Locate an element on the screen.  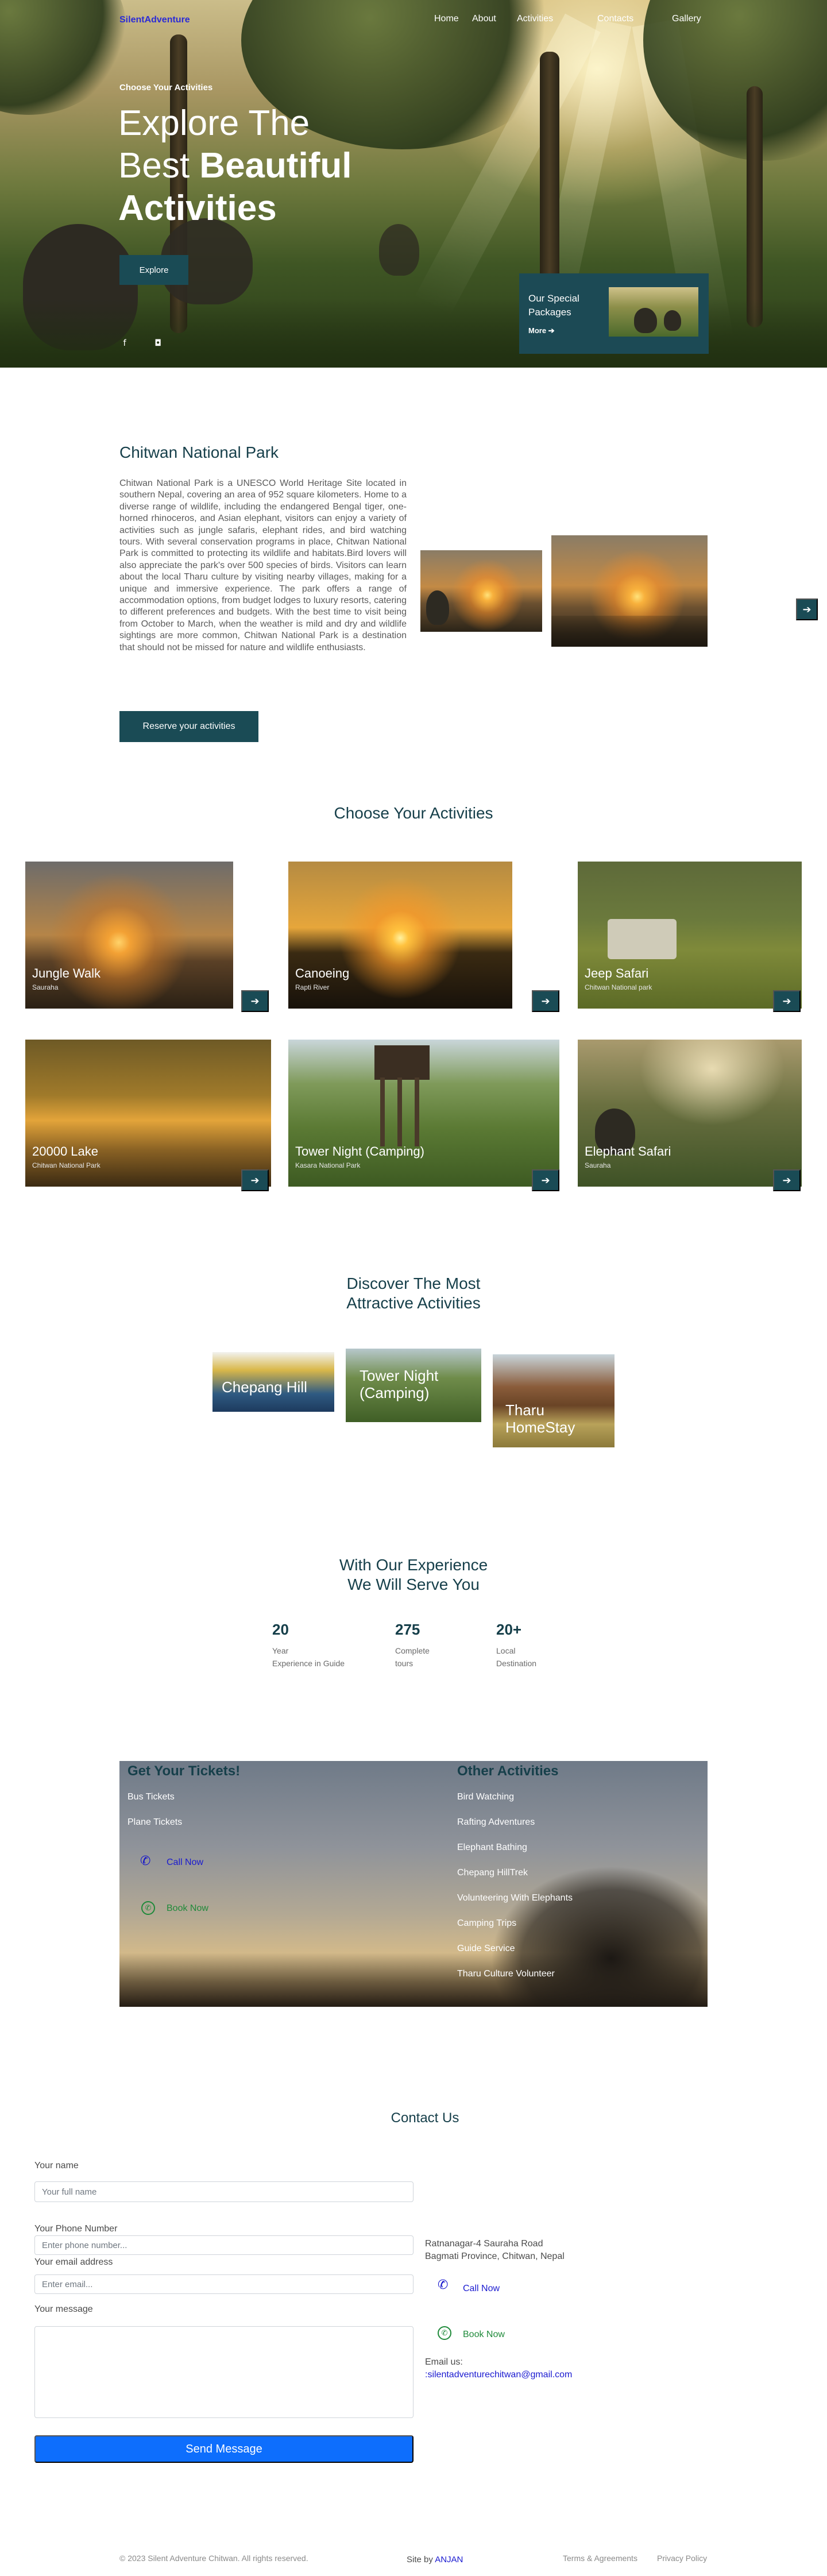
main-nav: Home About Activities Contacts Gallery is located at coordinates (413, 21).